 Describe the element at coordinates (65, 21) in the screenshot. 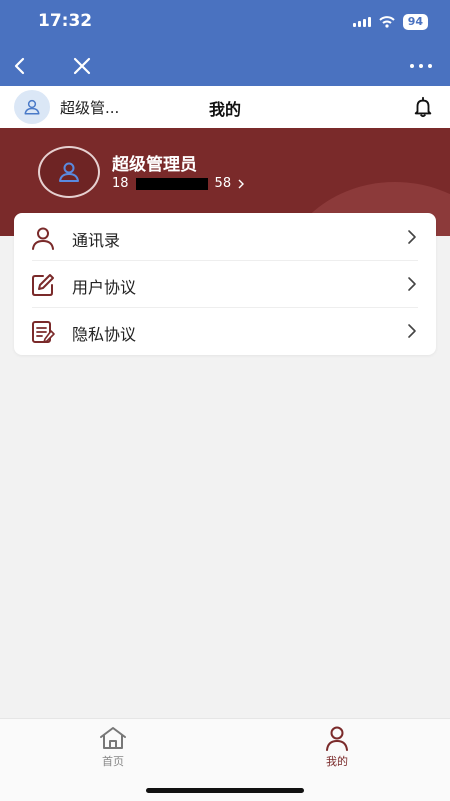

I see `status-time: 17:32` at that location.